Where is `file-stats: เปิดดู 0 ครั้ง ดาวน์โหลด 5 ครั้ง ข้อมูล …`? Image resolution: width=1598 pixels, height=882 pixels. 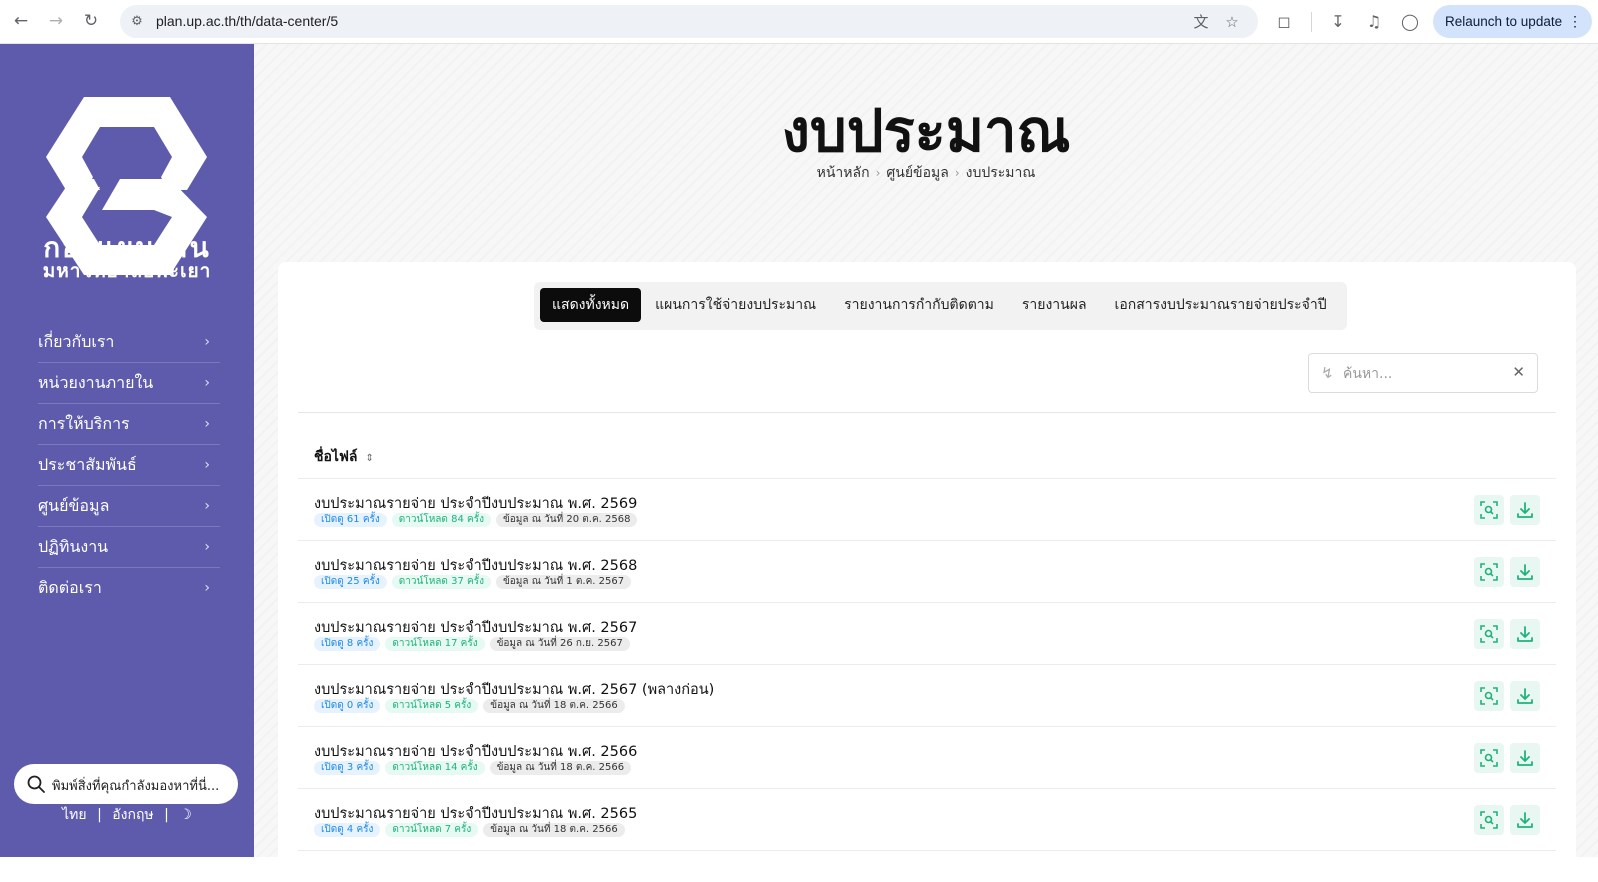
file-stats: เปิดดู 0 ครั้ง ดาวน์โหลด 5 ครั้ง ข้อมูล … is located at coordinates (469, 706).